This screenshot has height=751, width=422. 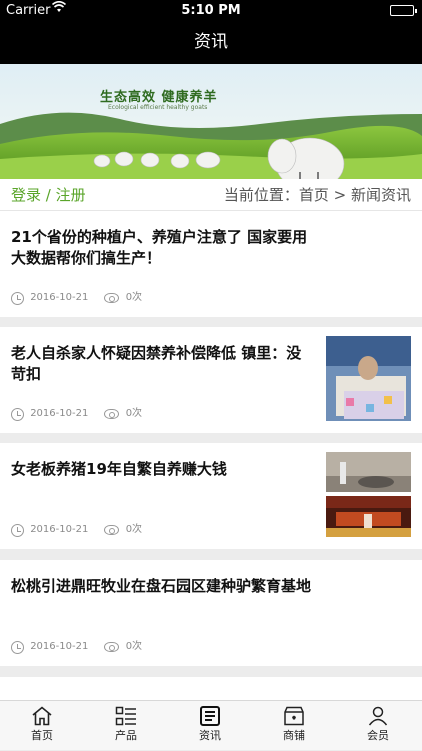 I want to click on login-link: 登录, so click(x=26, y=195).